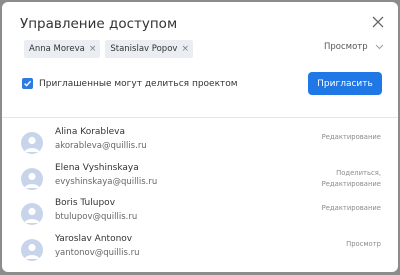  What do you see at coordinates (99, 24) in the screenshot?
I see `dialog-title: Управление доступом` at bounding box center [99, 24].